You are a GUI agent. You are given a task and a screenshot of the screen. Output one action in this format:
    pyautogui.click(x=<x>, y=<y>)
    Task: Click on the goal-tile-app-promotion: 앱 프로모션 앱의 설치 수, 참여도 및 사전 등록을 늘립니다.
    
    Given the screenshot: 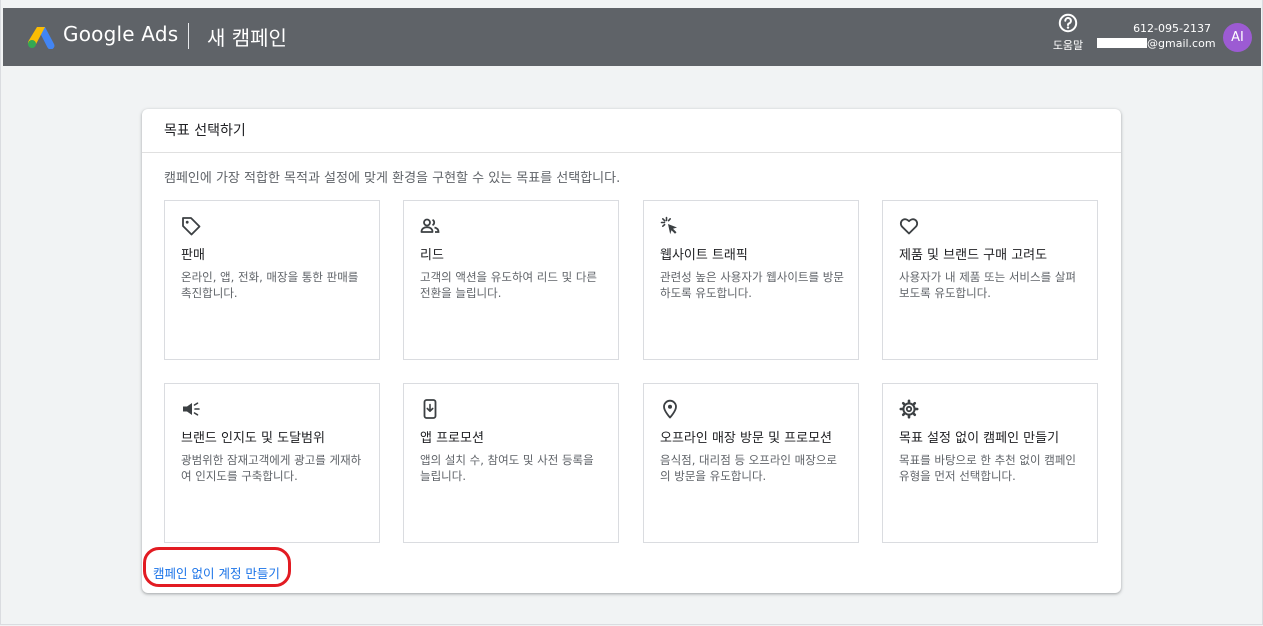 What is the action you would take?
    pyautogui.click(x=511, y=463)
    